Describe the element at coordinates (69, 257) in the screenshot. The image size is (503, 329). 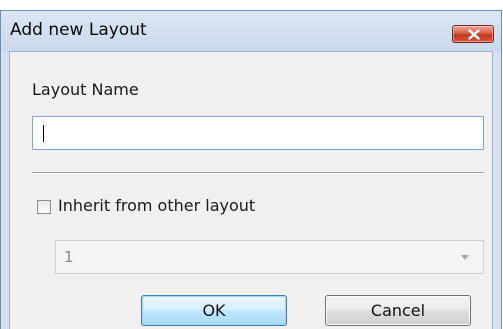
I see `inherit-layout-value: 1` at that location.